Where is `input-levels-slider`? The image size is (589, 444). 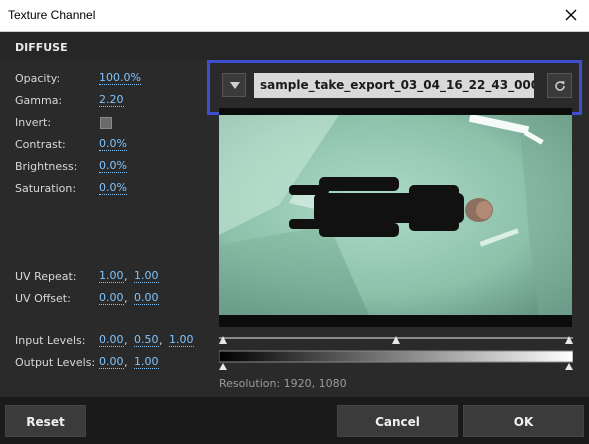 input-levels-slider is located at coordinates (396, 340).